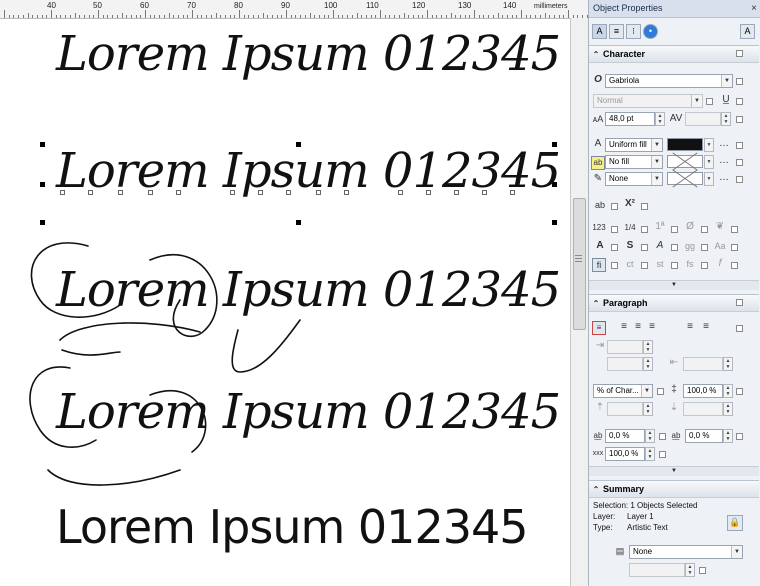  Describe the element at coordinates (674, 303) in the screenshot. I see `paragraph-section-header: ⌃ Paragraph` at that location.